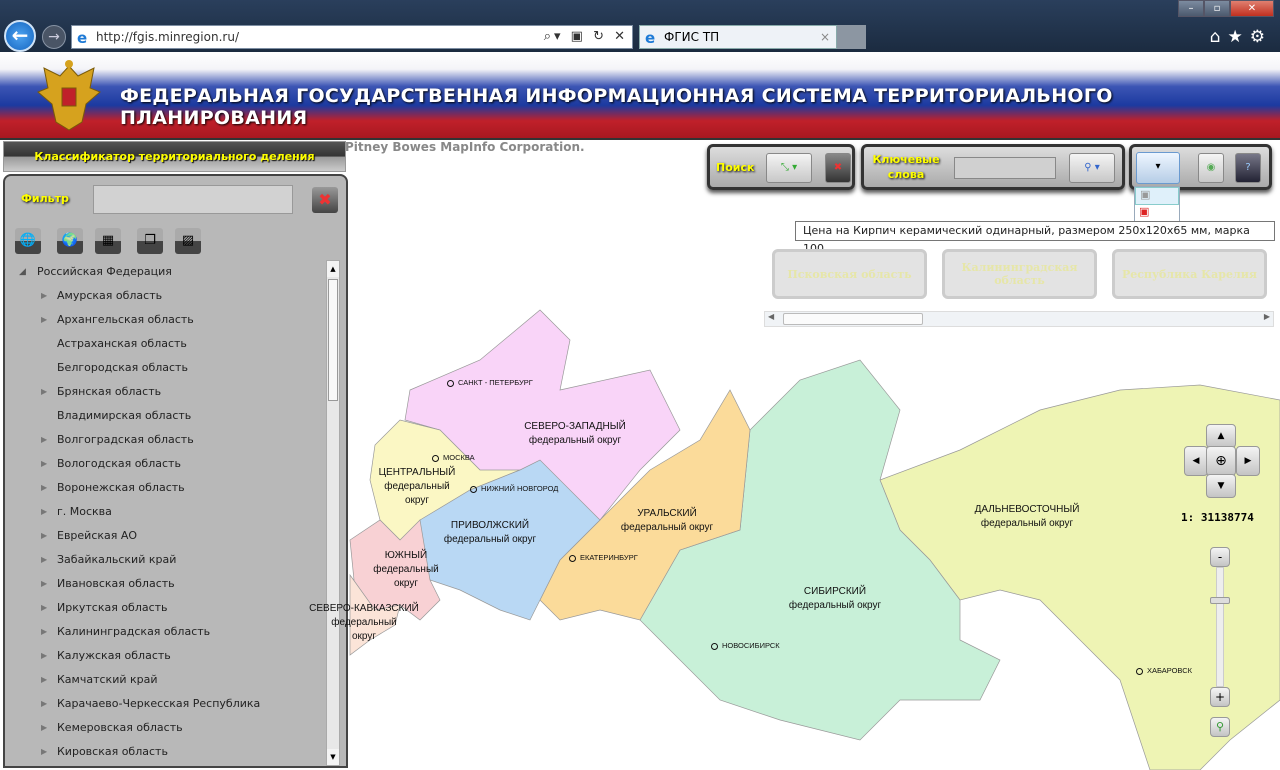 The width and height of the screenshot is (1280, 770). What do you see at coordinates (108, 241) in the screenshot?
I see `table-icon: ▦` at bounding box center [108, 241].